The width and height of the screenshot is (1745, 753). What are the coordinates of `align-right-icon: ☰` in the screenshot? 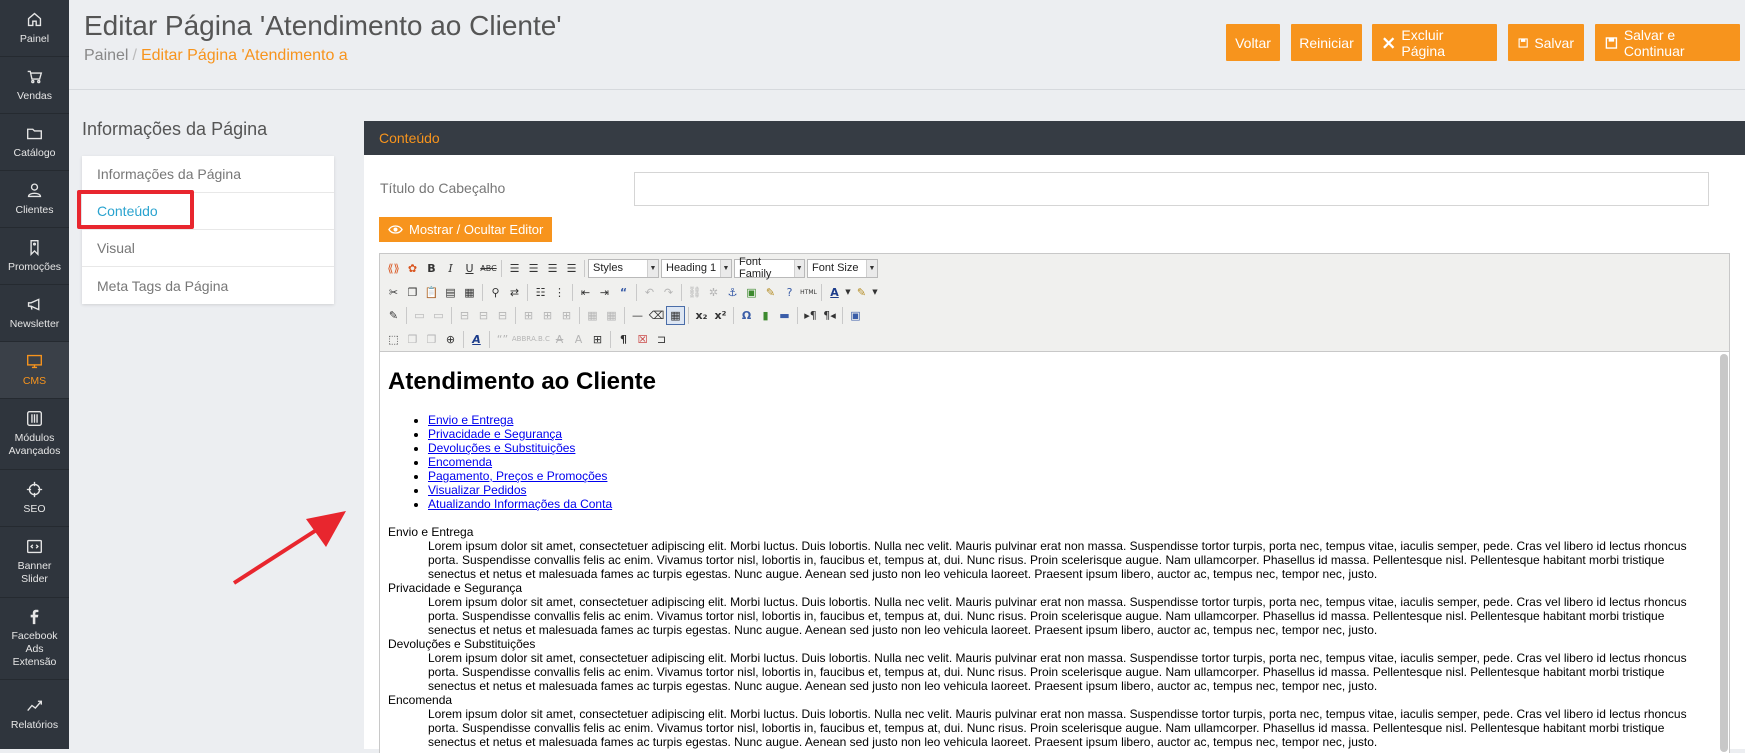 It's located at (552, 268).